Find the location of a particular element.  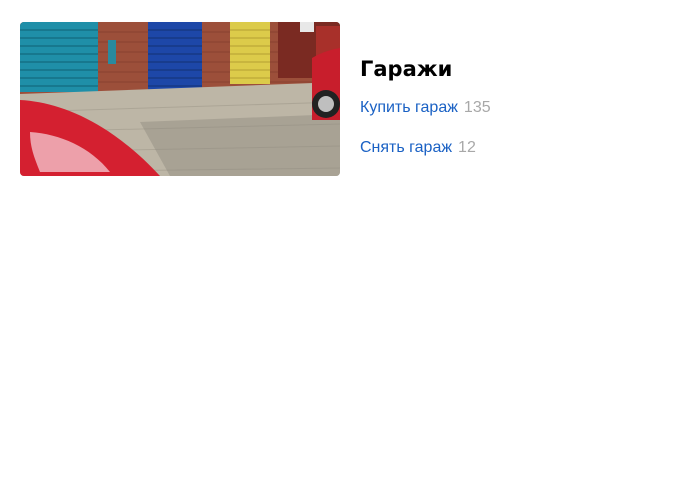

buy-garage-link: Купить гараж is located at coordinates (409, 107).